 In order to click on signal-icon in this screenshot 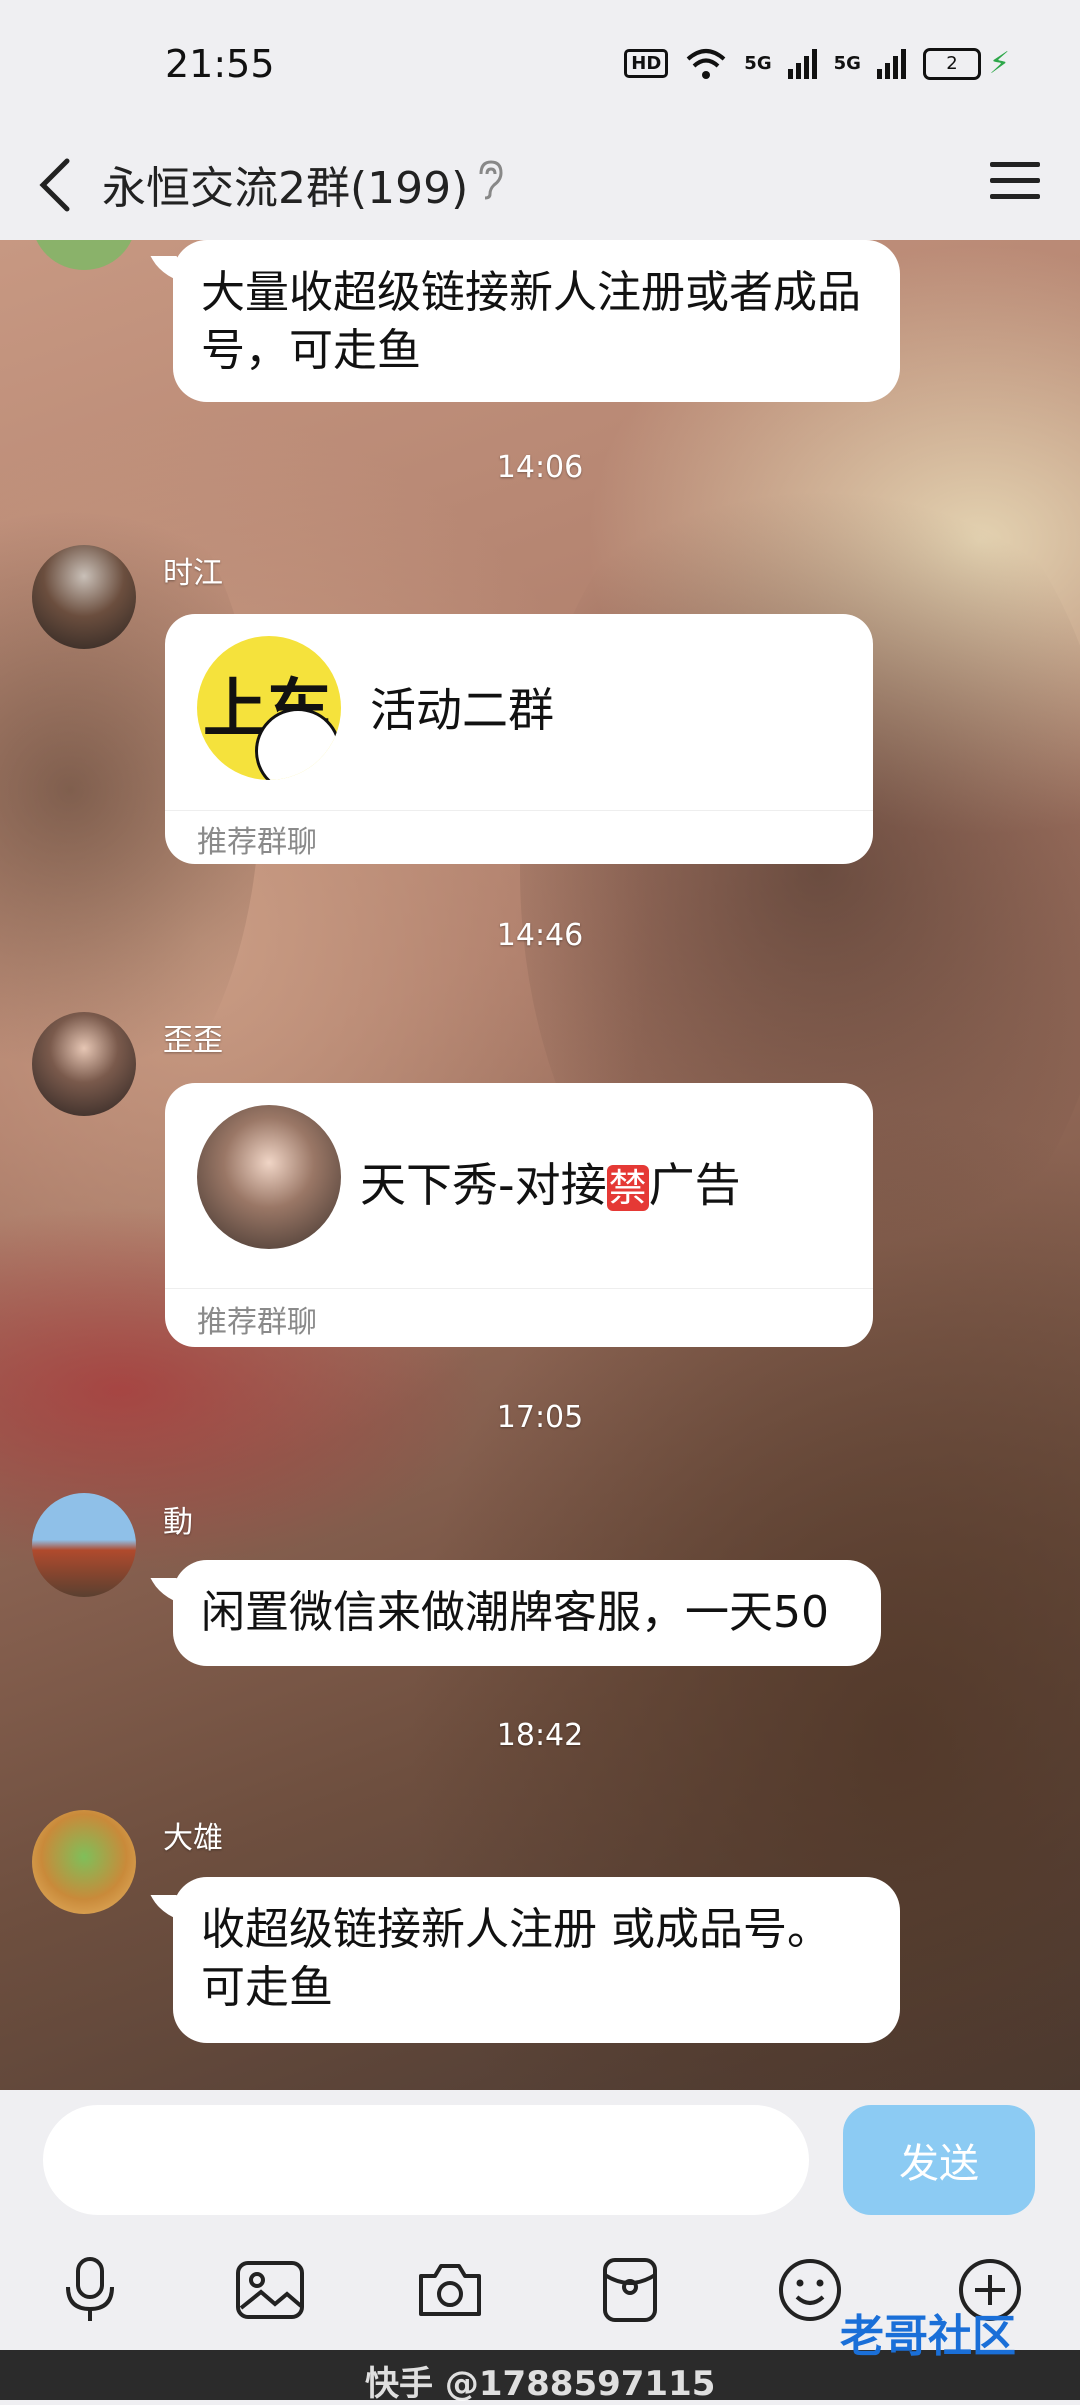, I will do `click(802, 63)`.